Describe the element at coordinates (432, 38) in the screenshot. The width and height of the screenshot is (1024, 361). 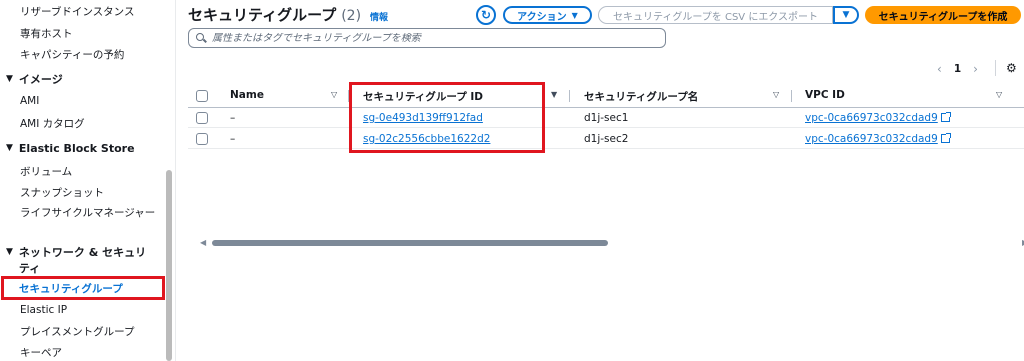
I see `search-input` at that location.